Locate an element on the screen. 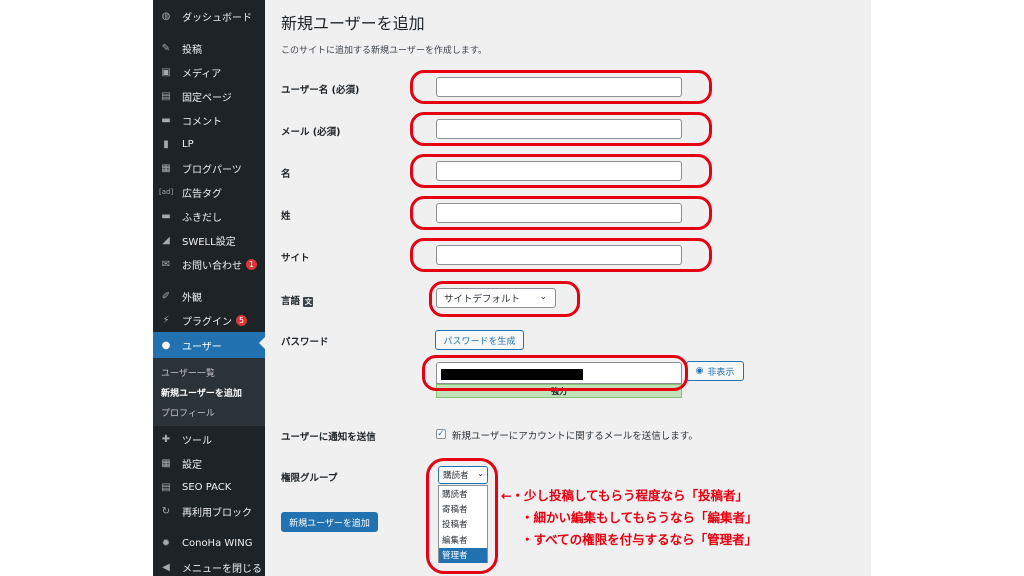 This screenshot has height=576, width=1024. sidebar-item-label: プラグイン is located at coordinates (207, 322).